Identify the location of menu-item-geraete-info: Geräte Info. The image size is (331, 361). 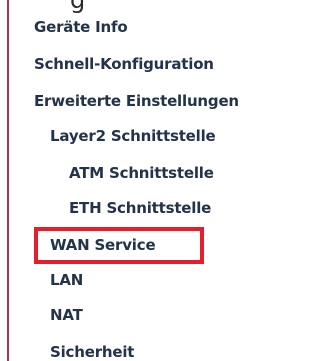
(81, 27).